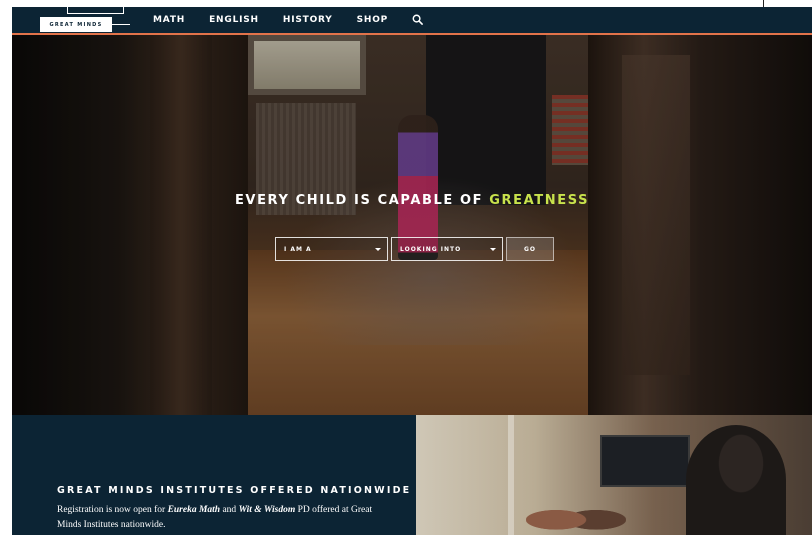 The image size is (812, 535). What do you see at coordinates (308, 20) in the screenshot?
I see `nav-item-history: HISTORY` at bounding box center [308, 20].